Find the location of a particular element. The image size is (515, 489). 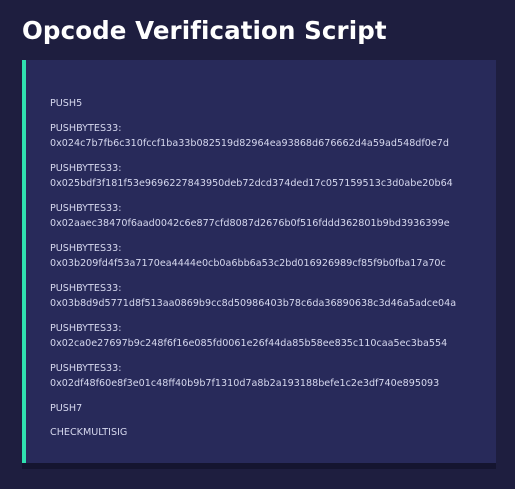

page-title: Opcode Verification Script is located at coordinates (204, 30).